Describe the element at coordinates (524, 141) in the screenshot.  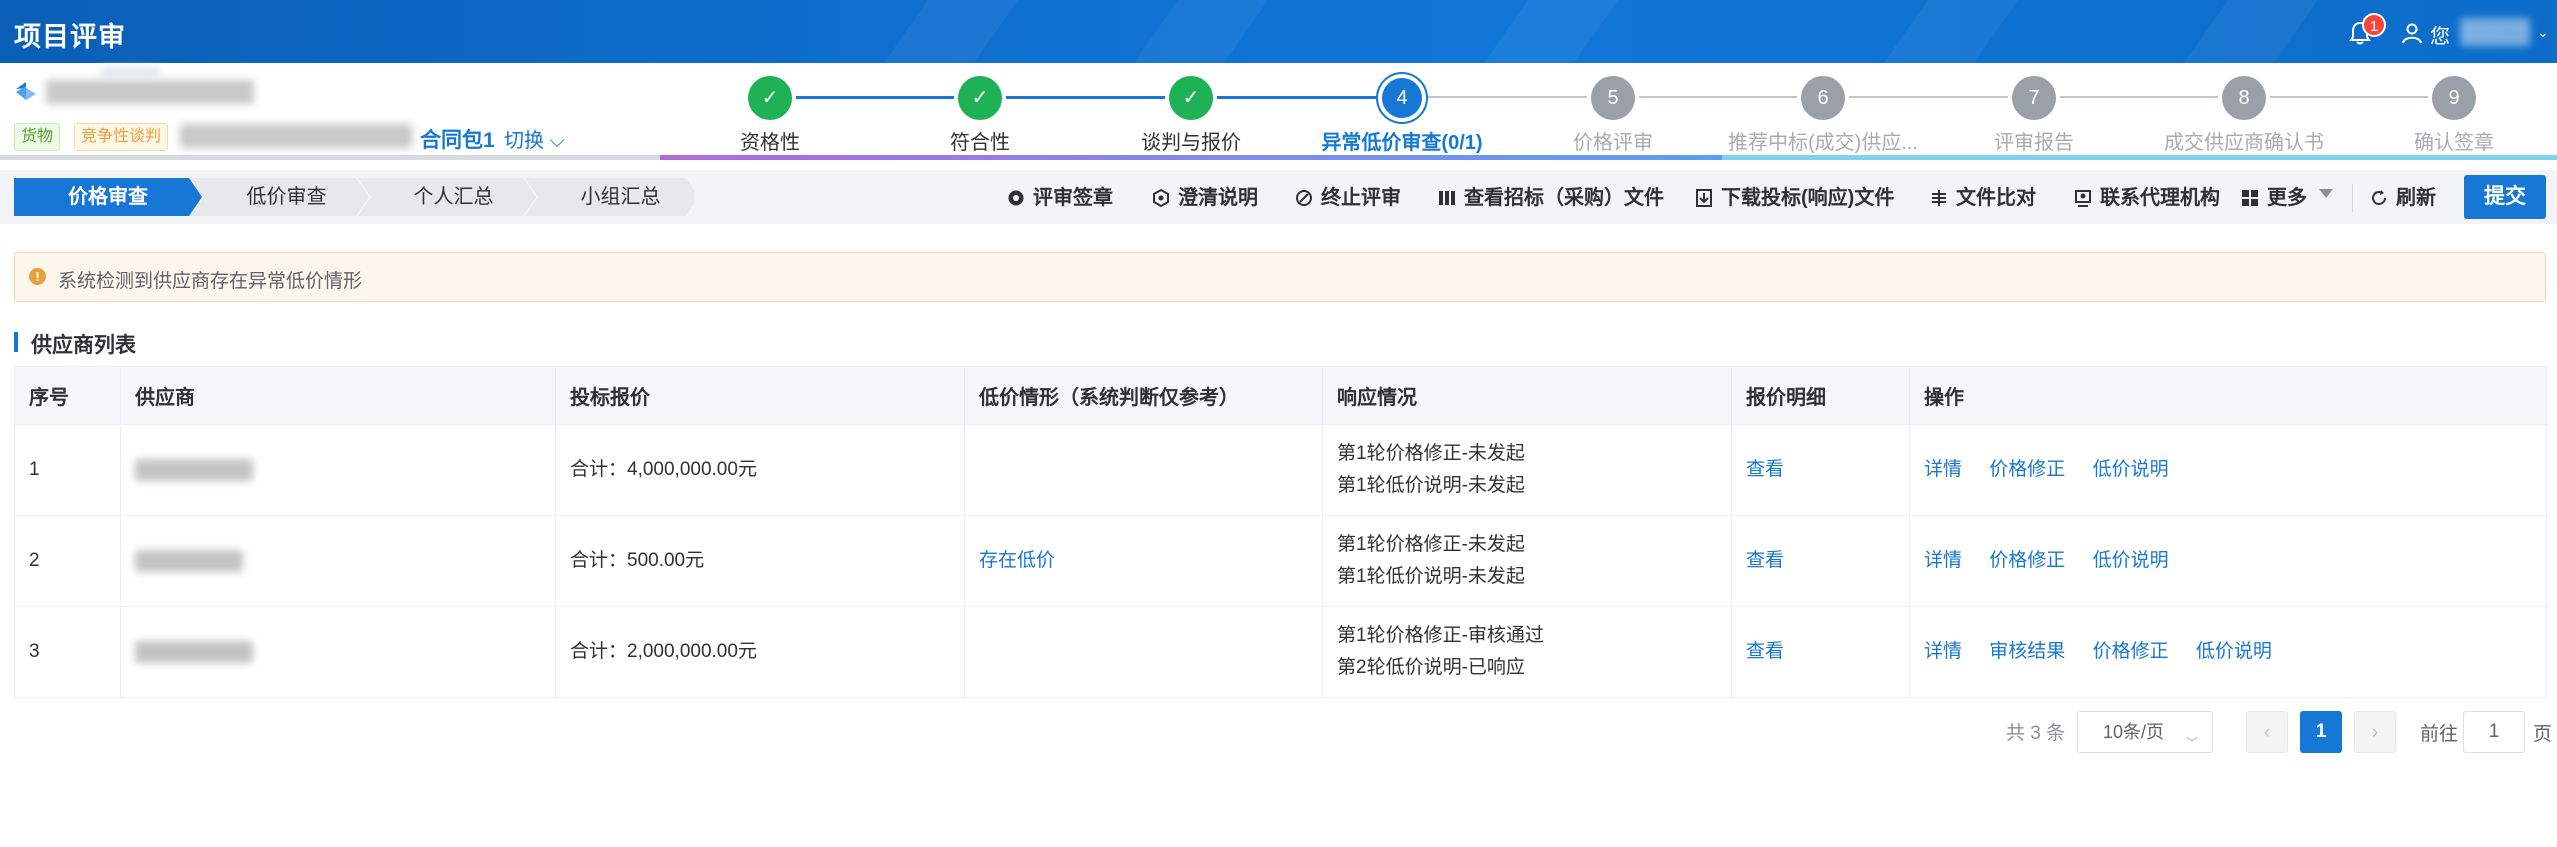
I see `switch-label: 切换` at that location.